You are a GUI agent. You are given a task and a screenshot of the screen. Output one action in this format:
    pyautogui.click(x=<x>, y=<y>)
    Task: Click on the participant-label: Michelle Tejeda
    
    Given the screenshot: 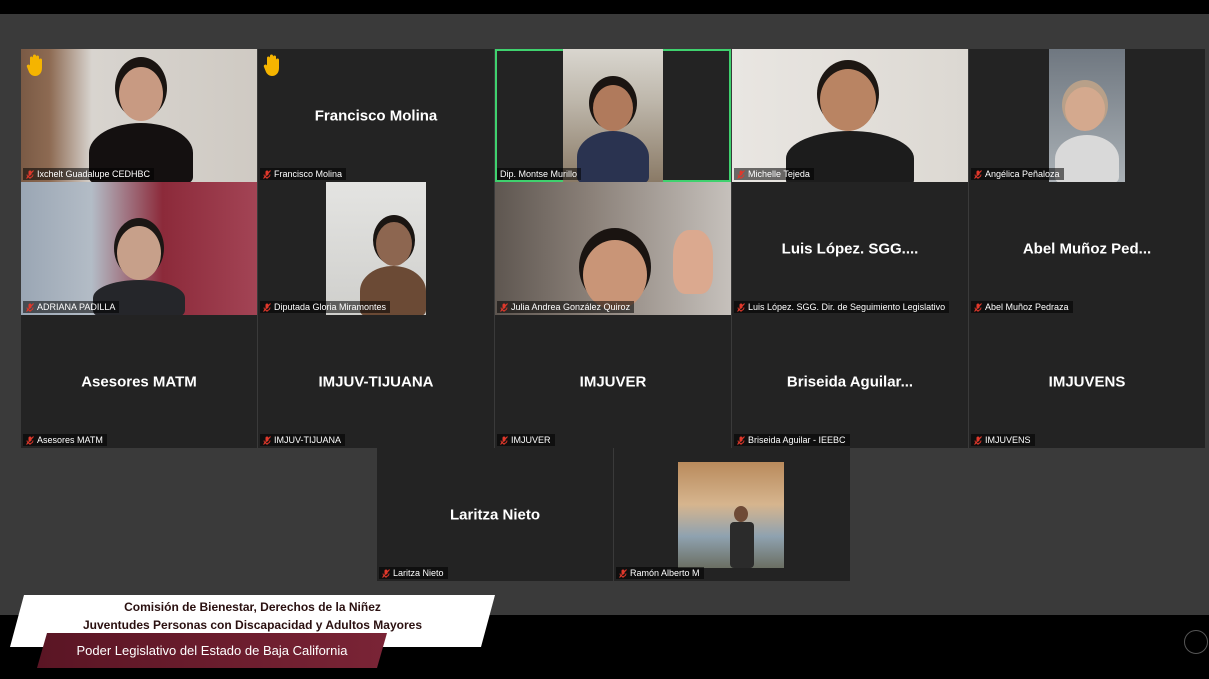 What is the action you would take?
    pyautogui.click(x=774, y=174)
    